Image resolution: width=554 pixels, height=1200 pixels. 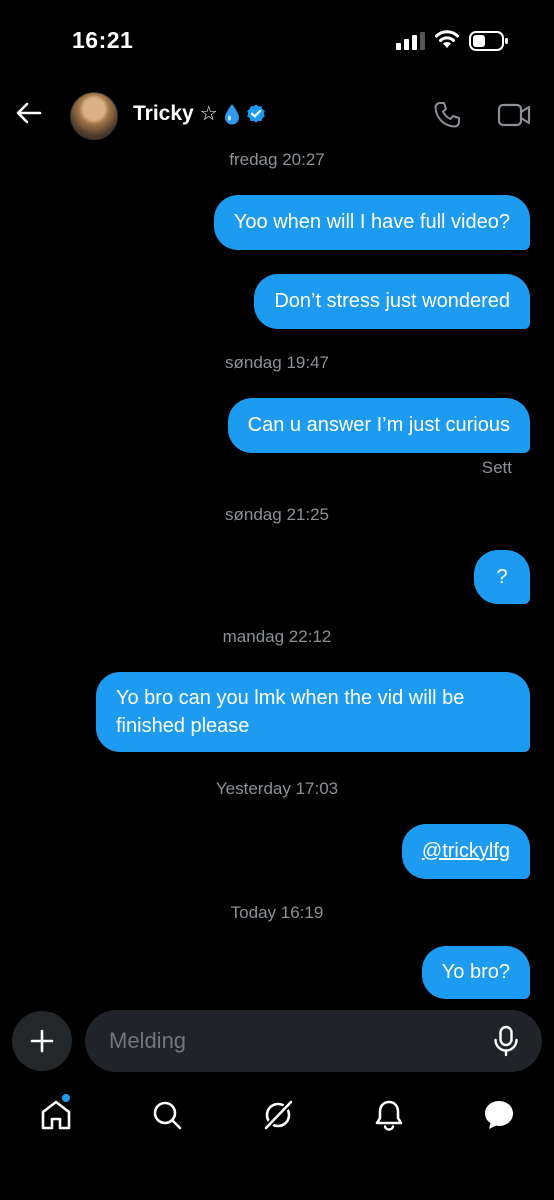 I want to click on message-input: Melding, so click(x=313, y=1041).